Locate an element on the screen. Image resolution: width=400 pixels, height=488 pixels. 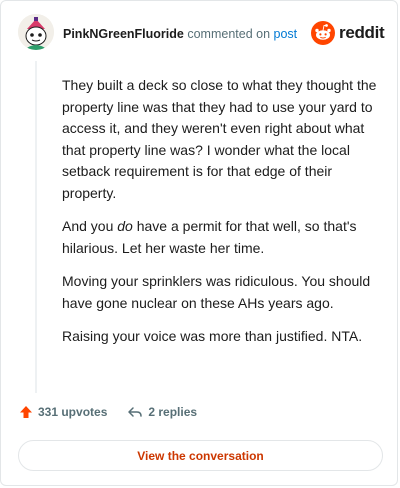
user-avatar is located at coordinates (36, 32).